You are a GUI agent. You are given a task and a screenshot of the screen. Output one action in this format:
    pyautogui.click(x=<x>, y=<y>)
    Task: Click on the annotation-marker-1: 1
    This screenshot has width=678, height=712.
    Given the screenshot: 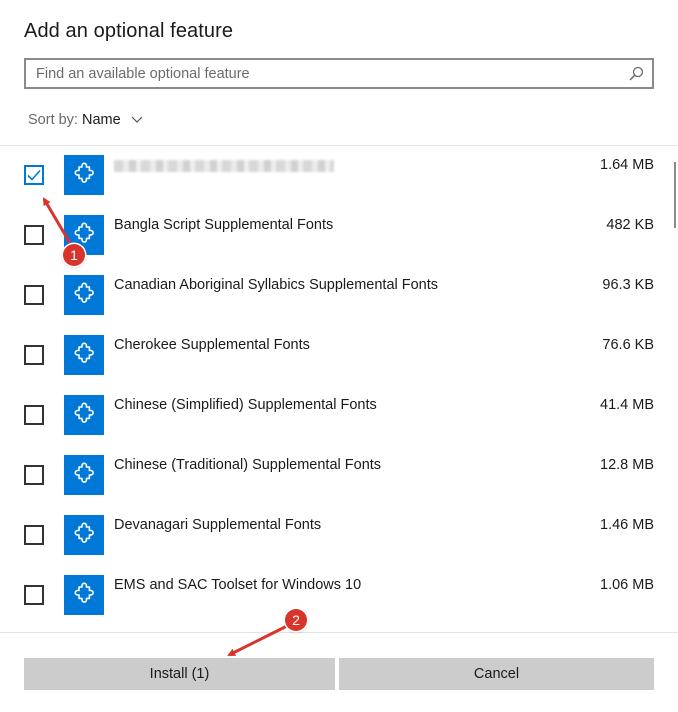 What is the action you would take?
    pyautogui.click(x=74, y=255)
    